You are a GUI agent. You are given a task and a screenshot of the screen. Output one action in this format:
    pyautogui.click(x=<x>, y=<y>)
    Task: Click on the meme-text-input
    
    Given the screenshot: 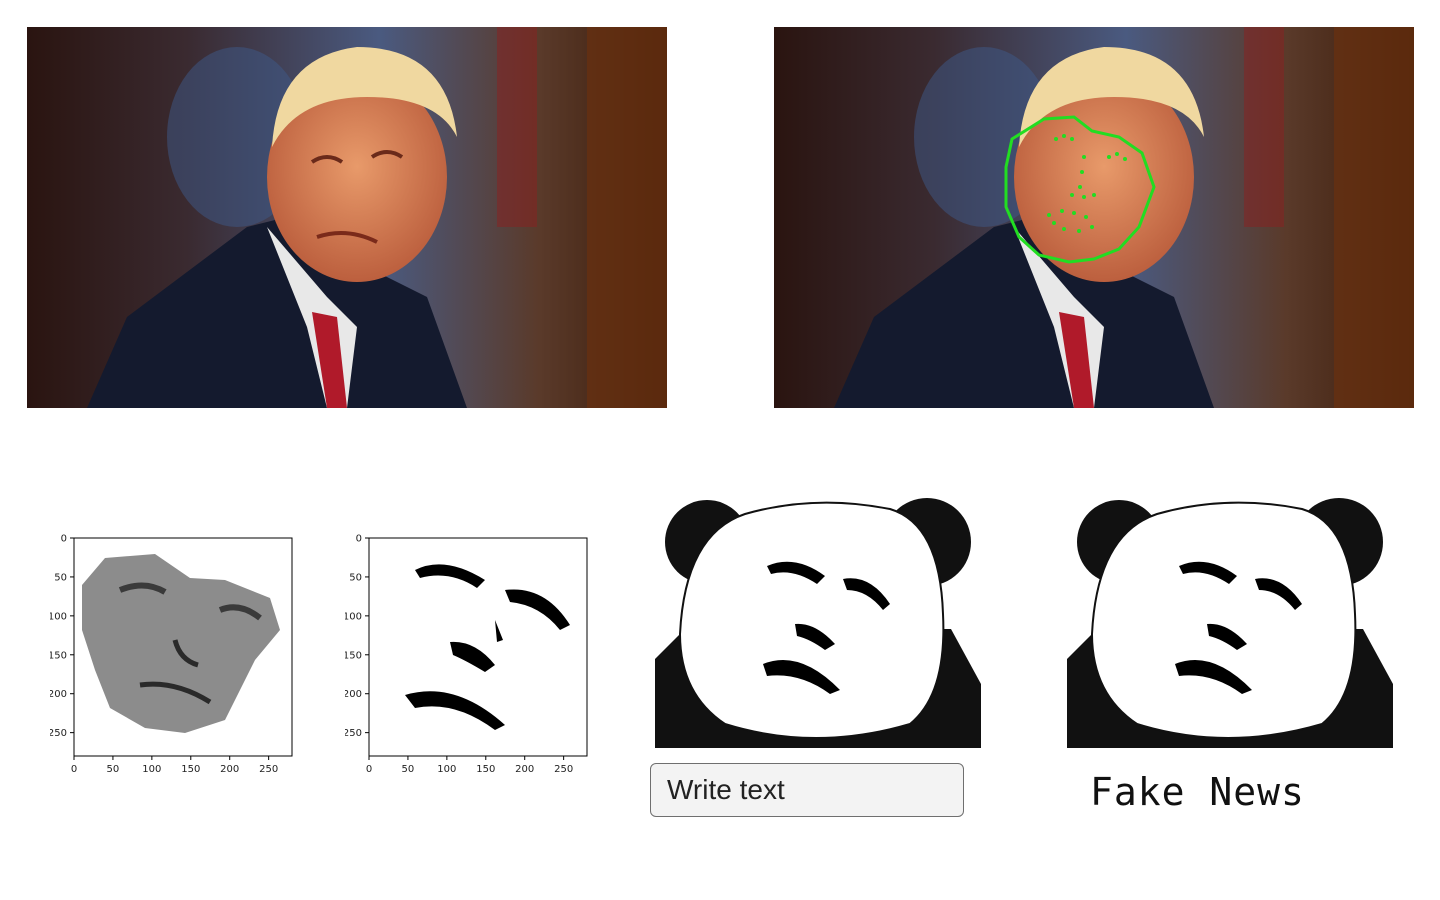 What is the action you would take?
    pyautogui.click(x=807, y=790)
    